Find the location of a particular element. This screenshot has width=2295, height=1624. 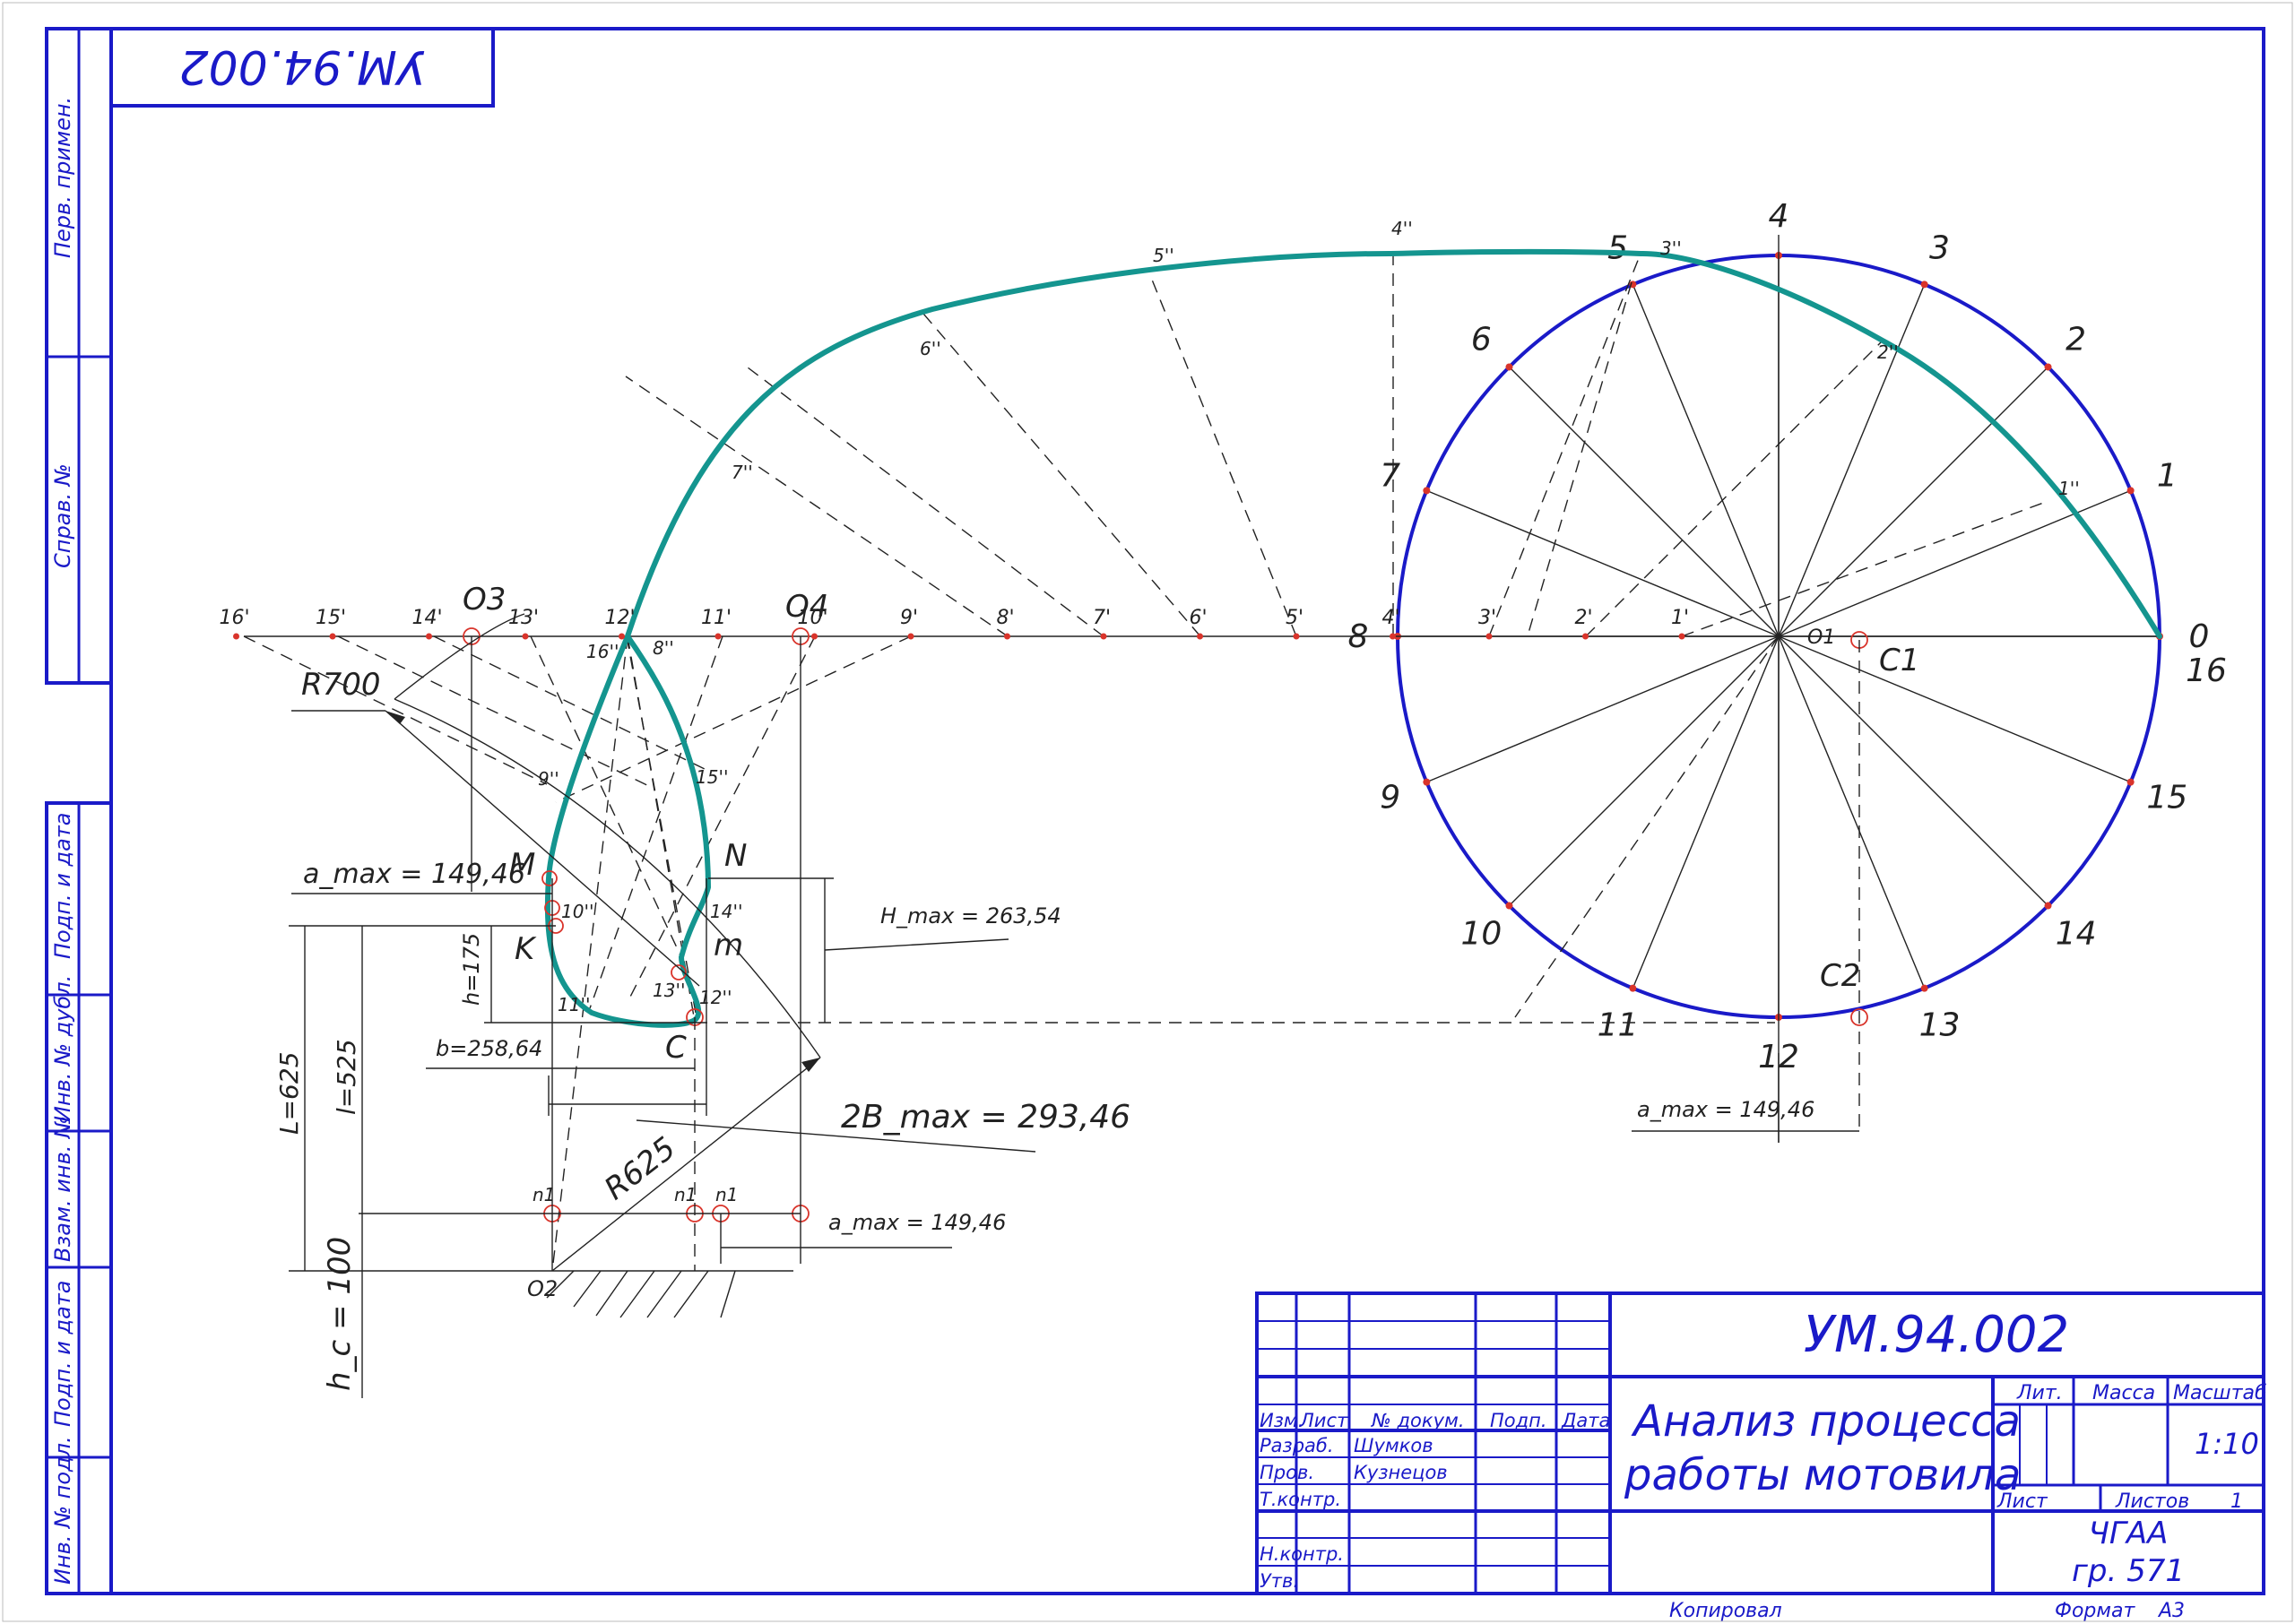

label-o1: O1 is located at coordinates (1821, 638).